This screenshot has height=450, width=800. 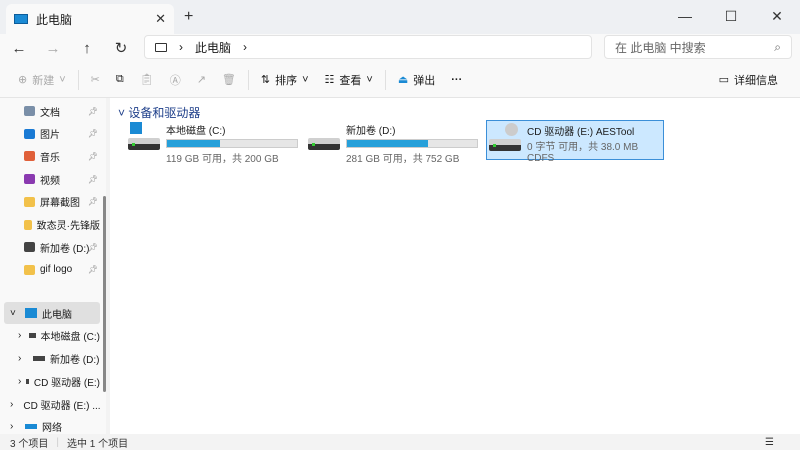 What do you see at coordinates (53, 48) in the screenshot?
I see `forward-button: →` at bounding box center [53, 48].